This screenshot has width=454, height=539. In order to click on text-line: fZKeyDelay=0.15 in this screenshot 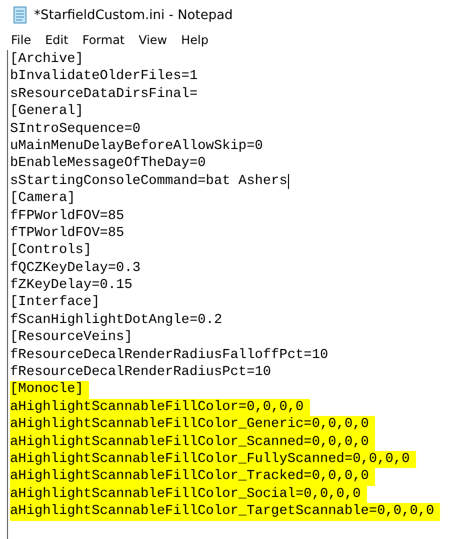, I will do `click(72, 285)`.